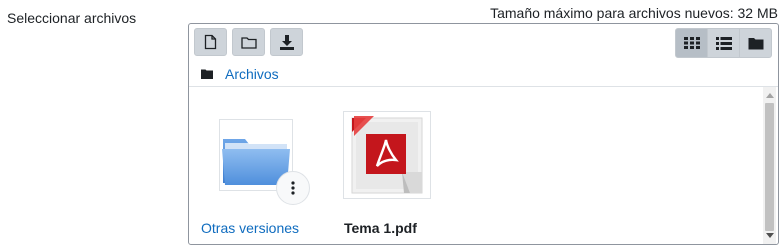 The image size is (784, 251). What do you see at coordinates (252, 74) in the screenshot?
I see `breadcrumb-link: Archivos` at bounding box center [252, 74].